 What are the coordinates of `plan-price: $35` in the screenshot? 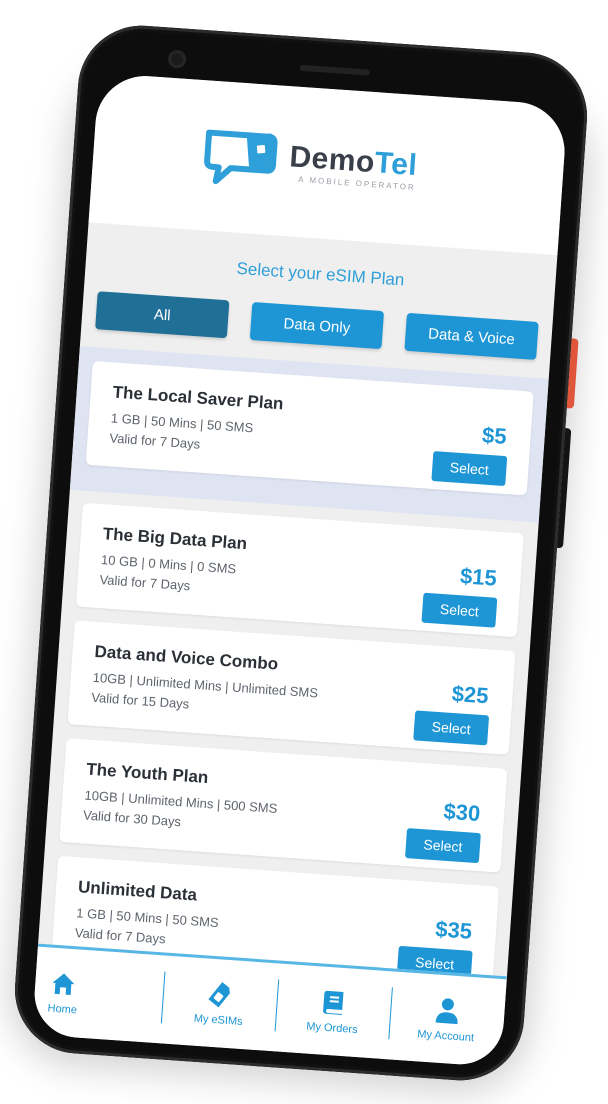 It's located at (453, 930).